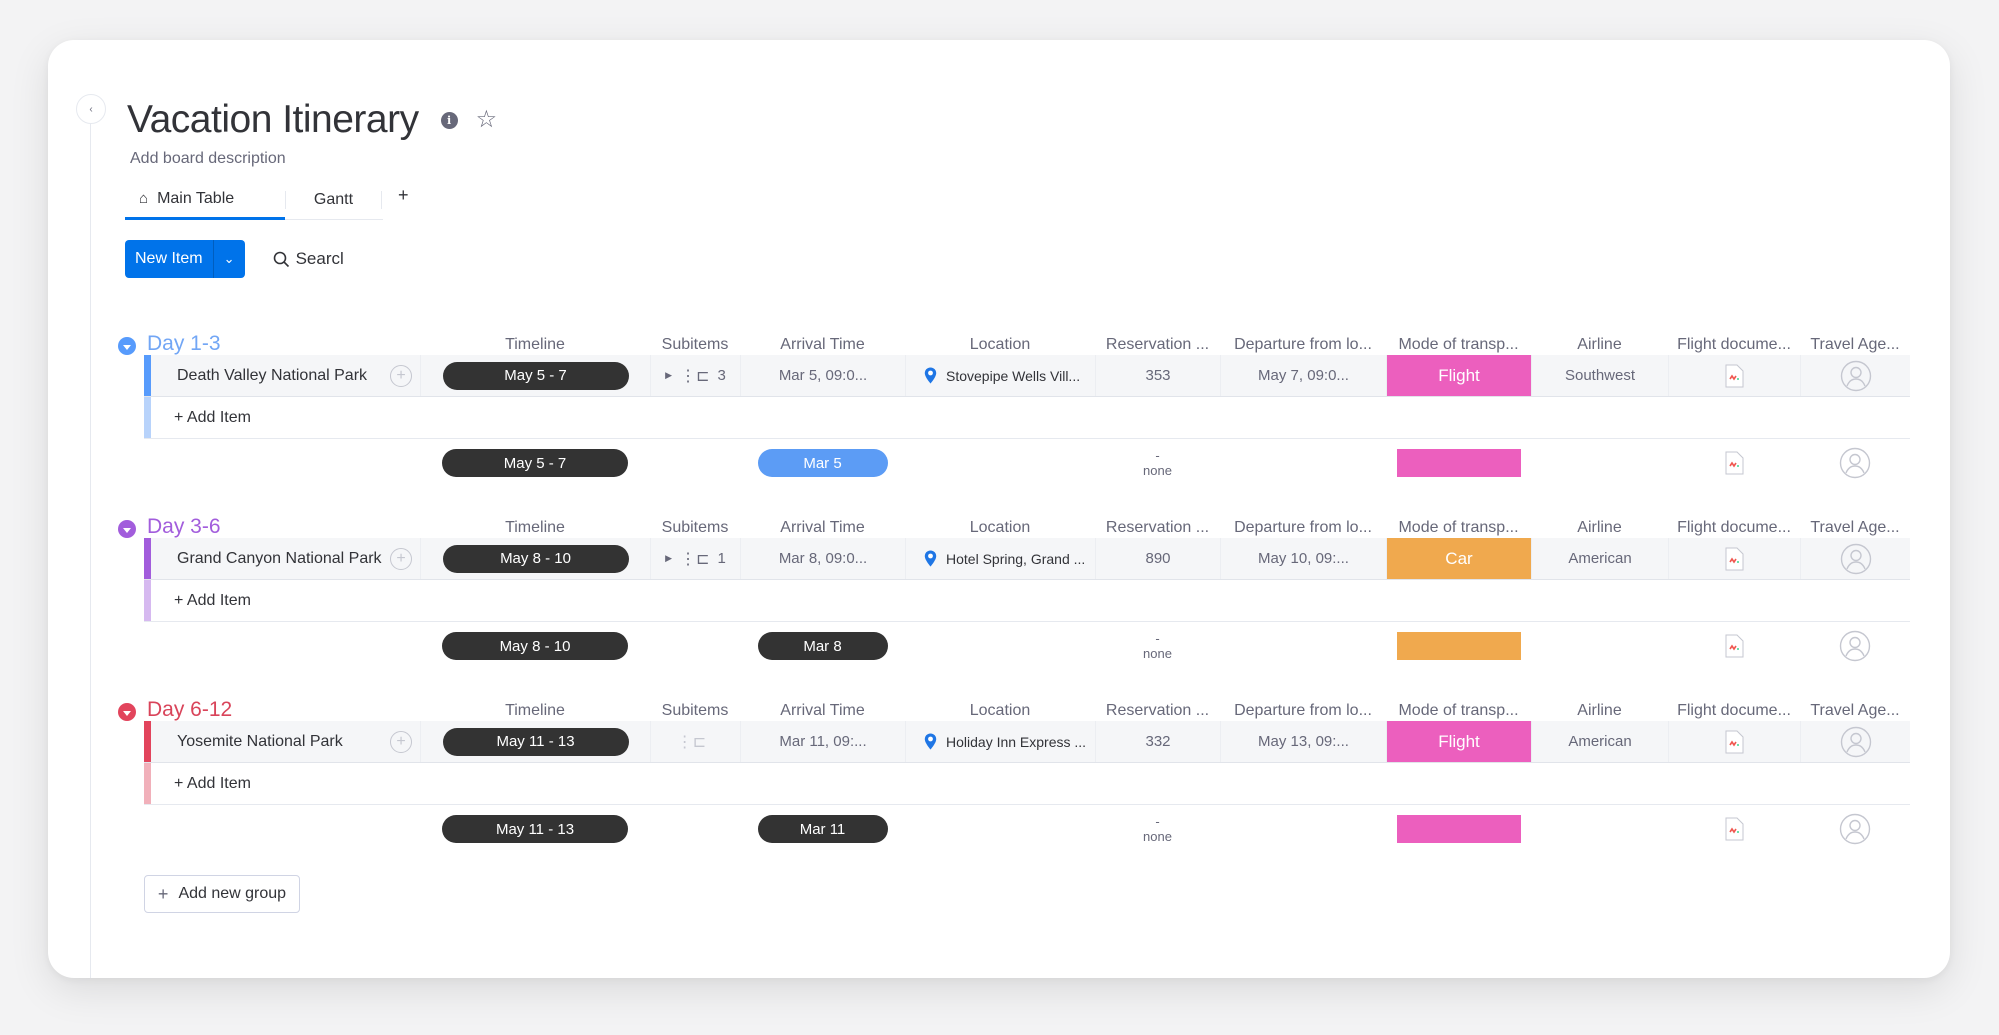  Describe the element at coordinates (695, 375) in the screenshot. I see `subitems-cell: ▶ ⋮⊏ 3` at that location.